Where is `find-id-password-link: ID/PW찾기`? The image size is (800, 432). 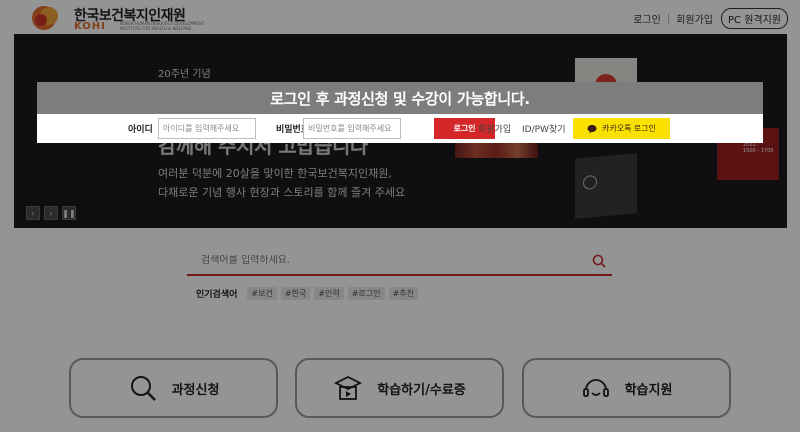
find-id-password-link: ID/PW찾기 is located at coordinates (544, 128).